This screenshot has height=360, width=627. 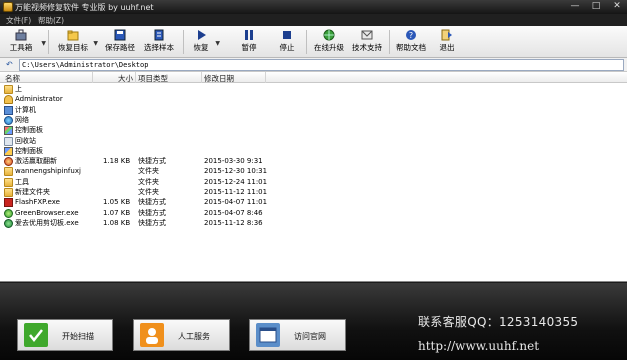 What do you see at coordinates (575, 6) in the screenshot?
I see `minimize-button: —` at bounding box center [575, 6].